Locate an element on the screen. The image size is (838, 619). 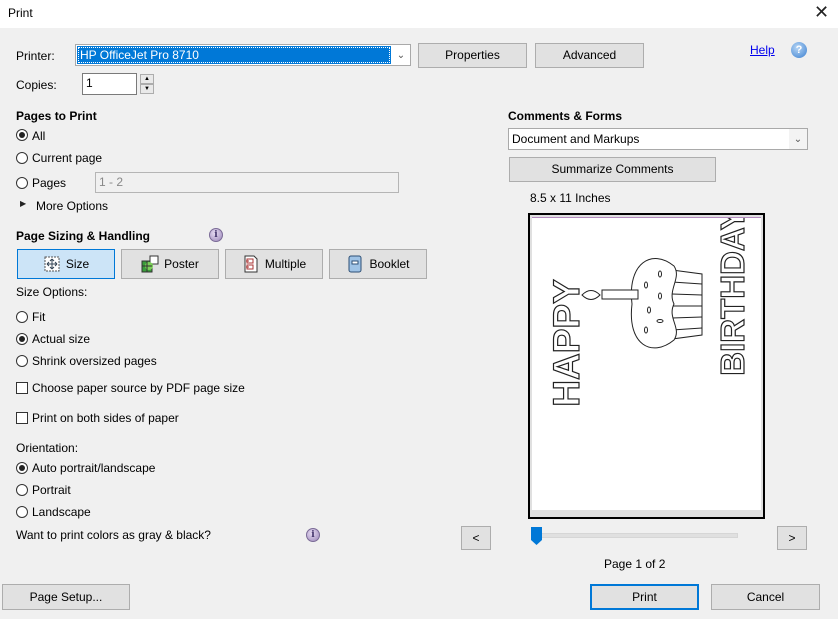
prev-page-button: < is located at coordinates (476, 538).